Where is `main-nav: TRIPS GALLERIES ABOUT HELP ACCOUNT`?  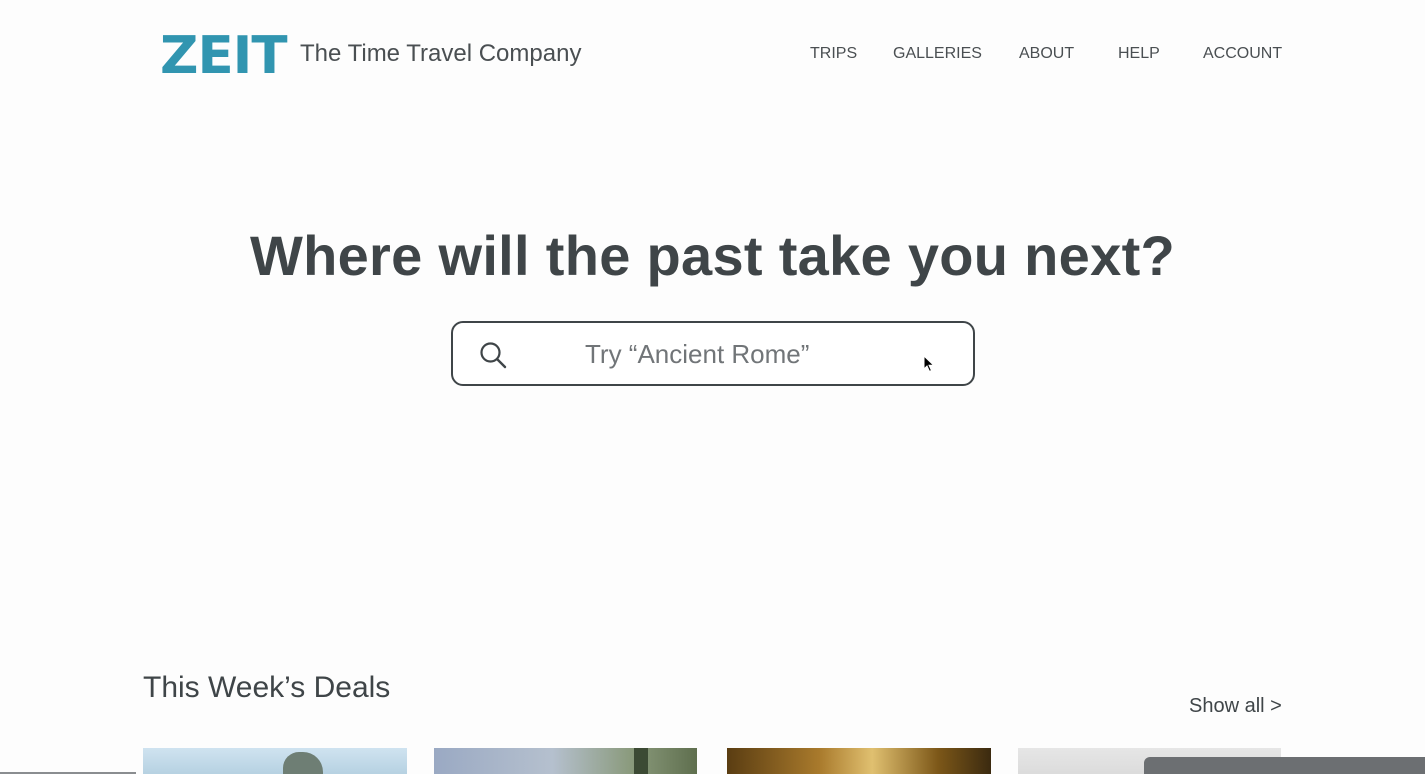 main-nav: TRIPS GALLERIES ABOUT HELP ACCOUNT is located at coordinates (712, 54).